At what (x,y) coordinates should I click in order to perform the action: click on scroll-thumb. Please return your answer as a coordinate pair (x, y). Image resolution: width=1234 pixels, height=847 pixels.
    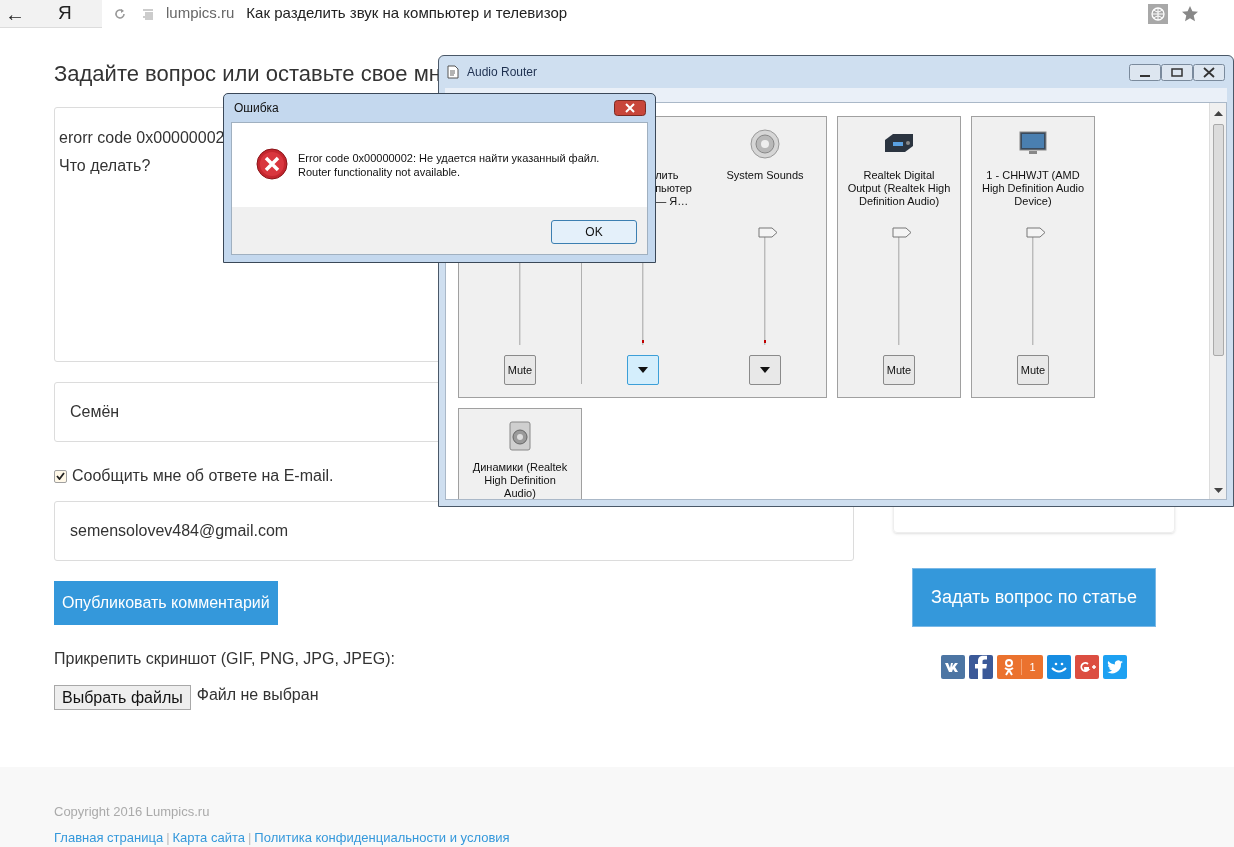
    Looking at the image, I should click on (1218, 240).